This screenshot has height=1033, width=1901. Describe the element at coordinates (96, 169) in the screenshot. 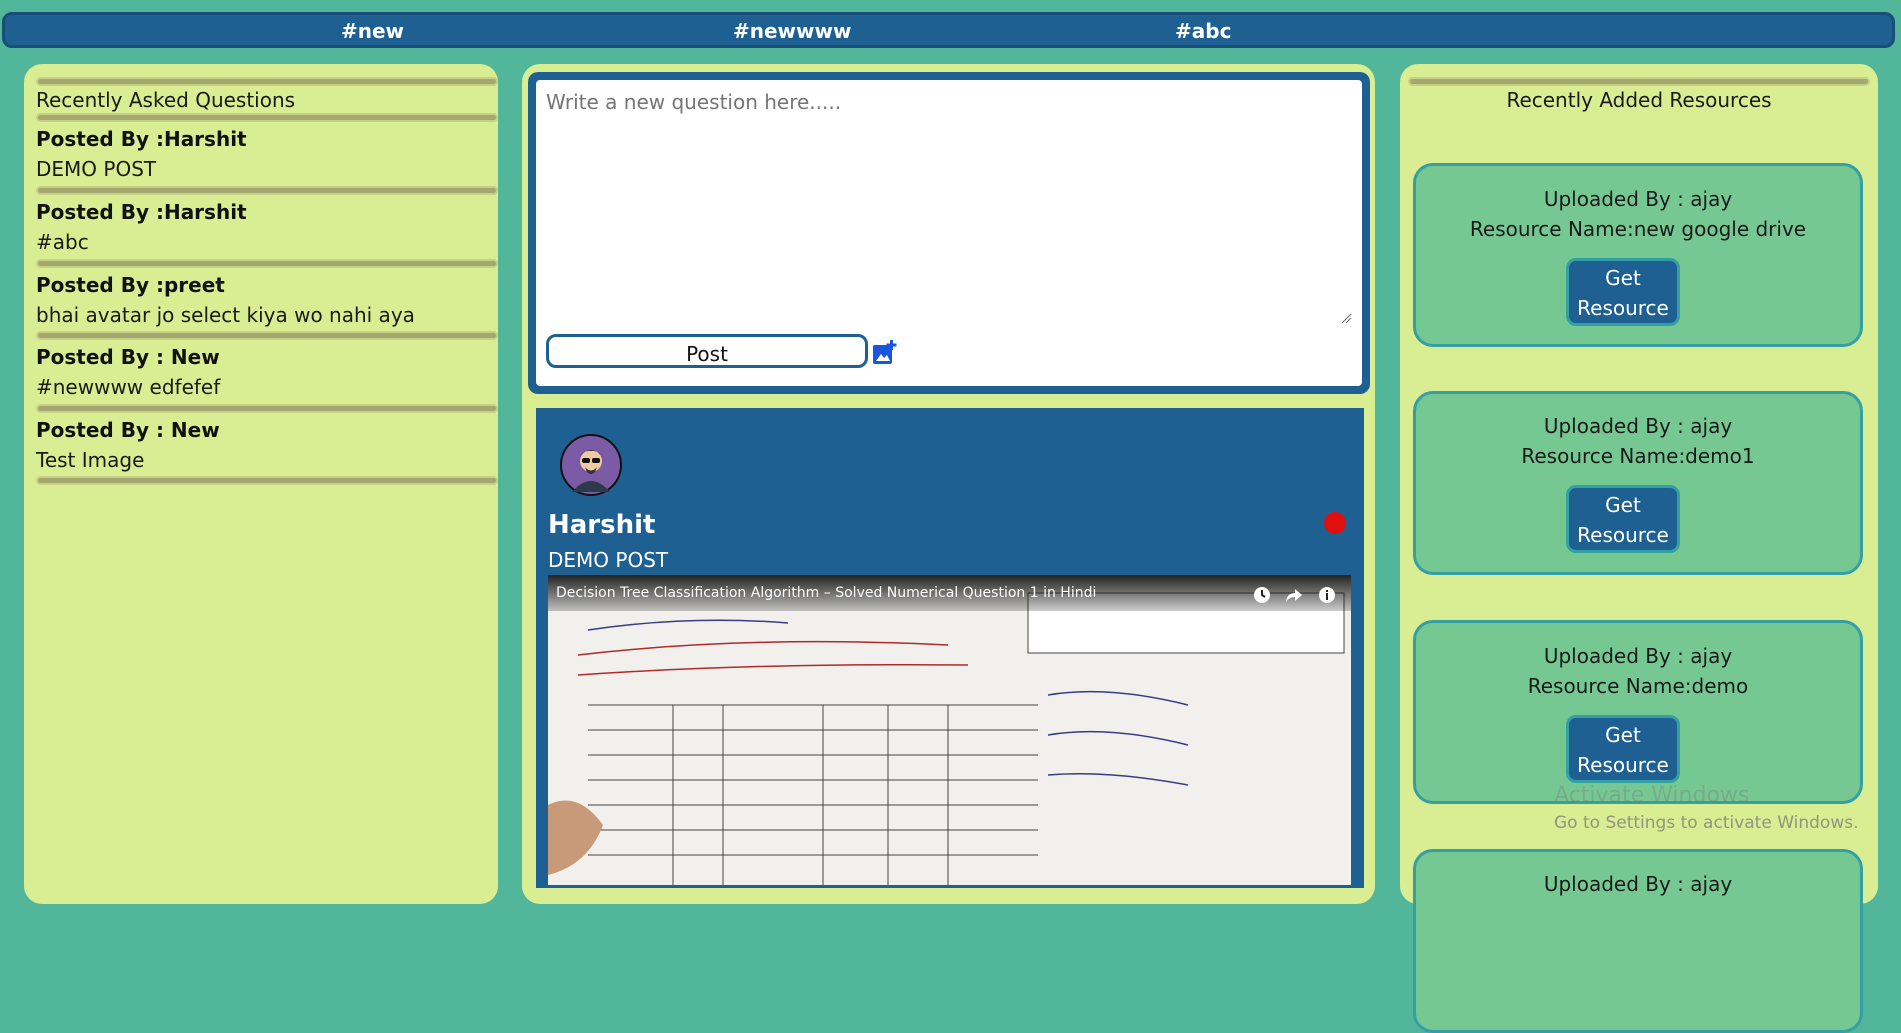

I see `question-text: DEMO POST` at that location.